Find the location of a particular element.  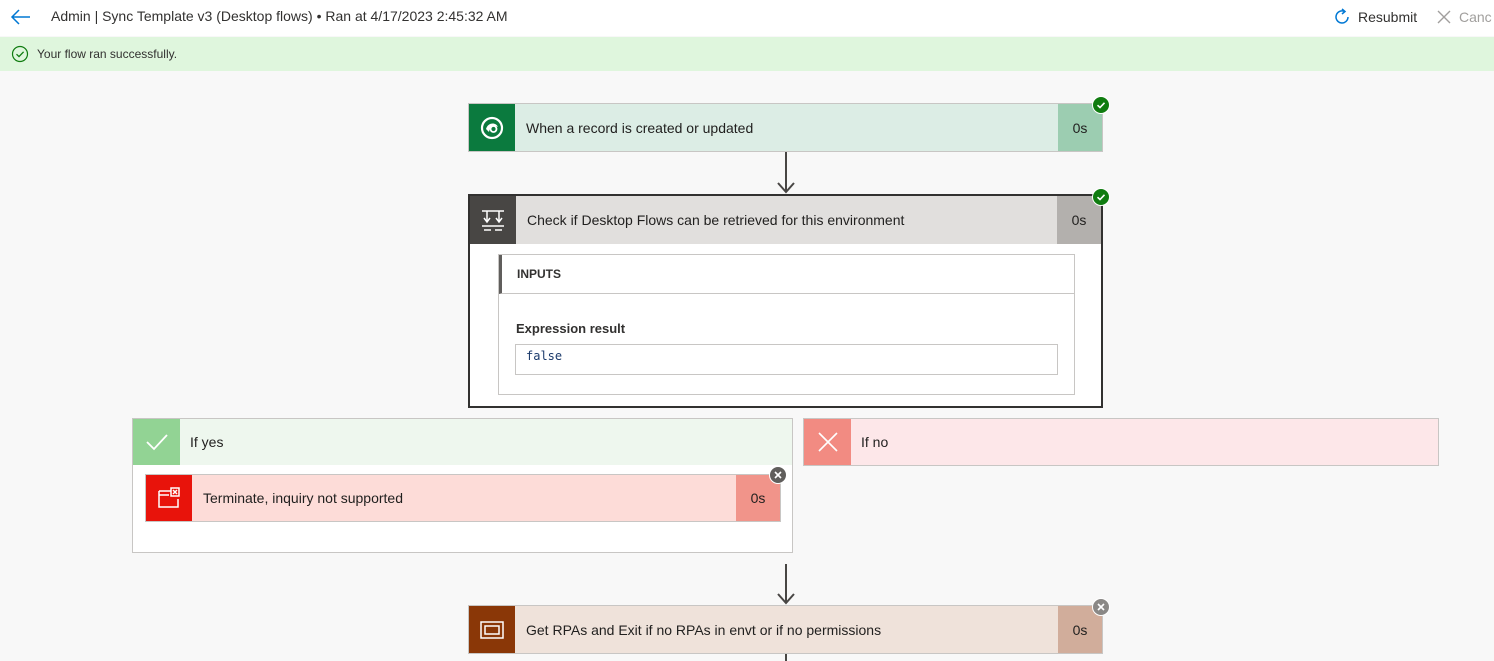

condition-icon-box is located at coordinates (493, 220).